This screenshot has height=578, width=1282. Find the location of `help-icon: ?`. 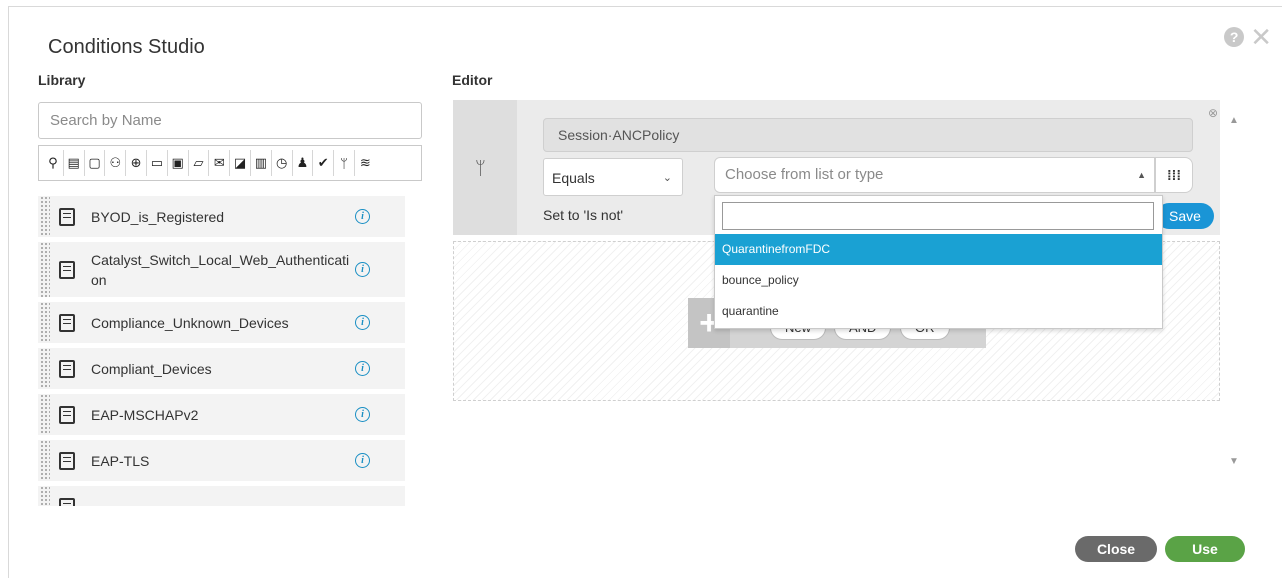

help-icon: ? is located at coordinates (1234, 37).